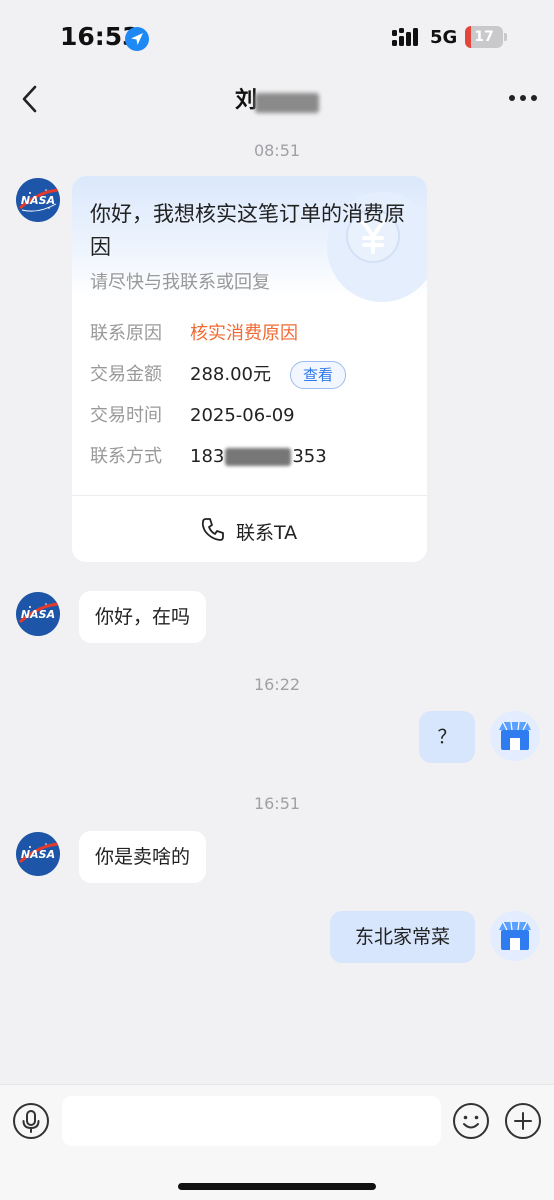 The height and width of the screenshot is (1200, 554). Describe the element at coordinates (402, 937) in the screenshot. I see `message-bubble-outgoing: 东北家常菜` at that location.